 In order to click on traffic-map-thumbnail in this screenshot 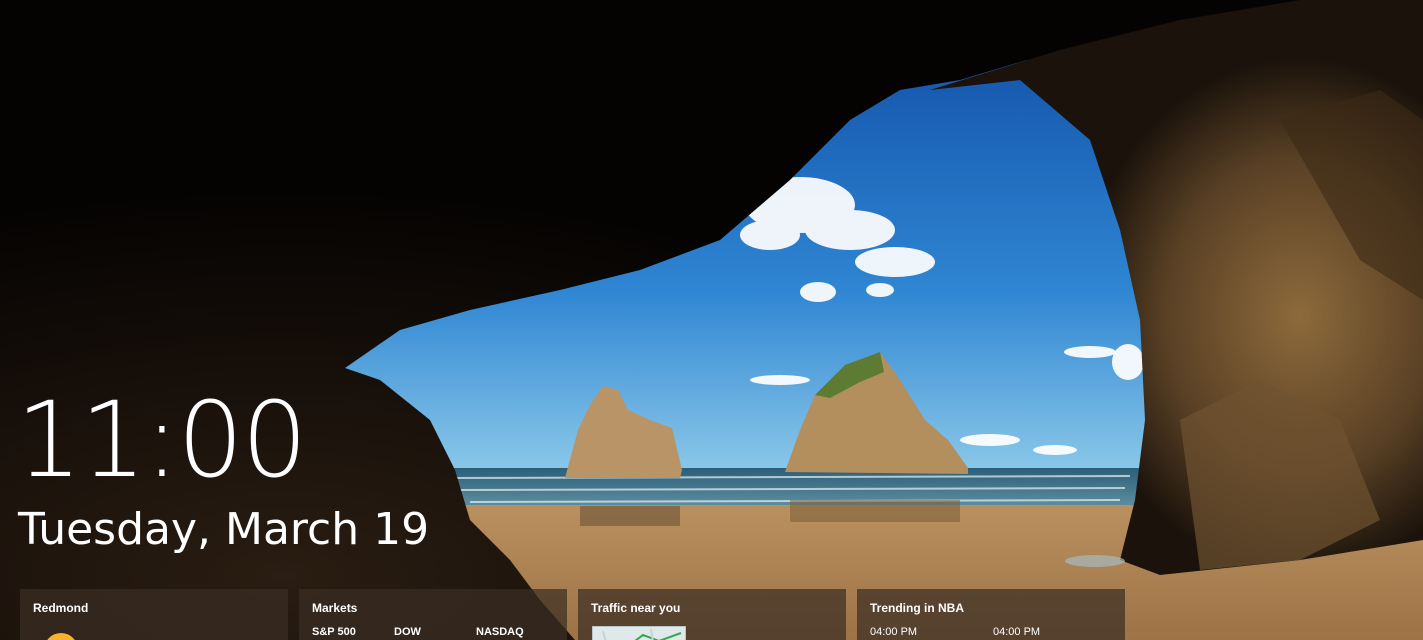, I will do `click(639, 633)`.